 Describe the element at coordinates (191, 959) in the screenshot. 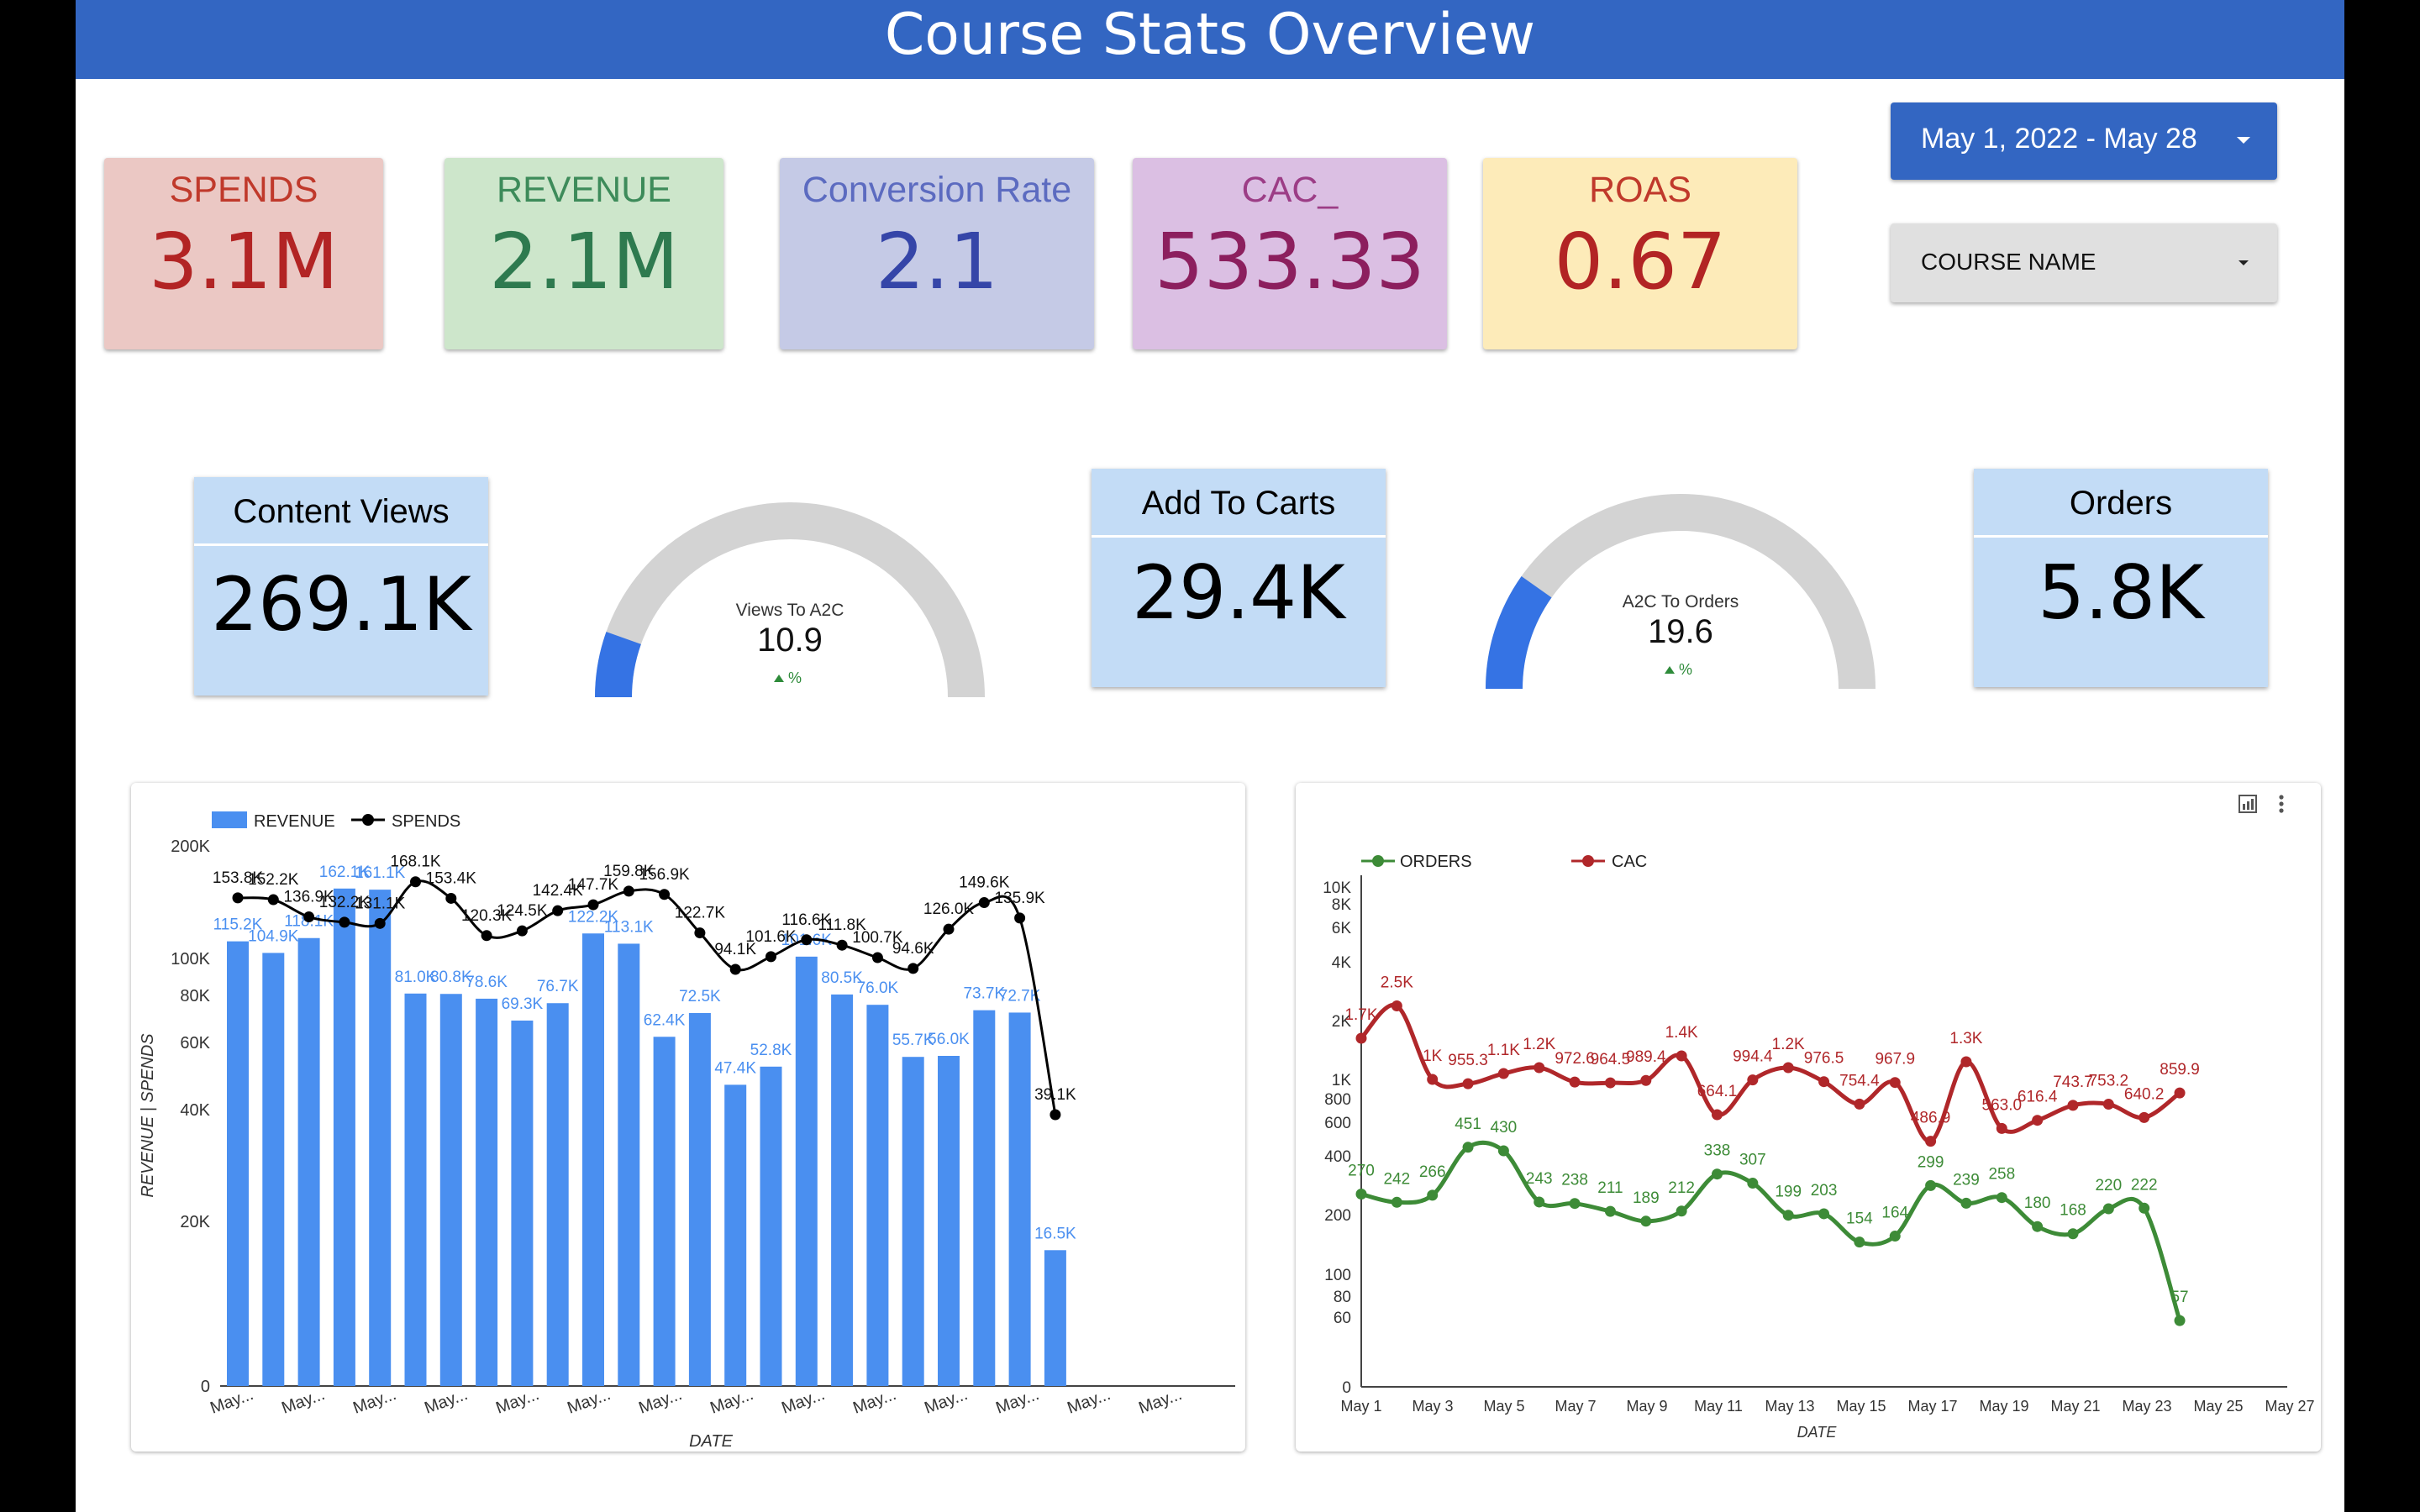

I see `y-tick-label: 100K` at that location.